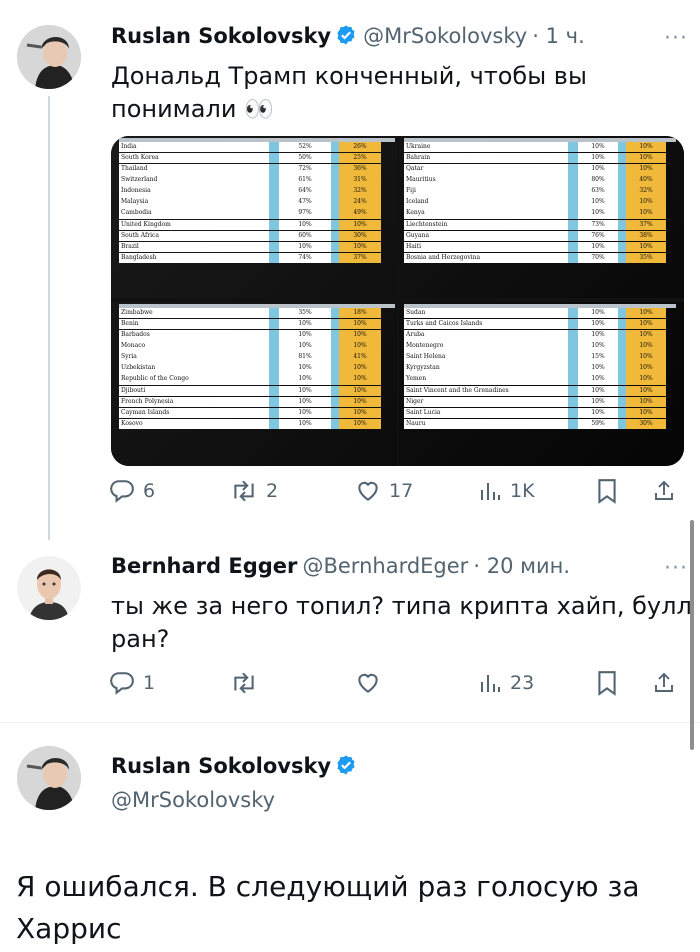 Image resolution: width=700 pixels, height=952 pixels. Describe the element at coordinates (542, 402) in the screenshot. I see `table-row: Niger 10% 10%` at that location.